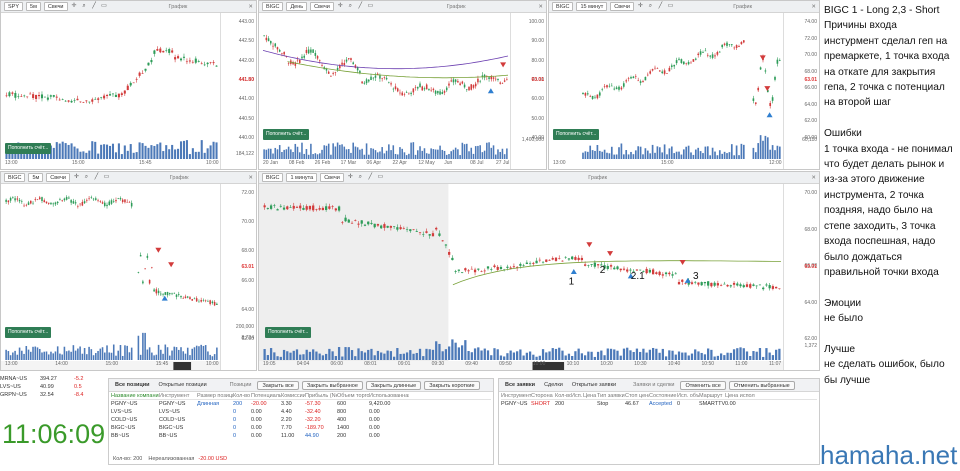  I want to click on tab-open-orders: Открытые заявки, so click(594, 385).